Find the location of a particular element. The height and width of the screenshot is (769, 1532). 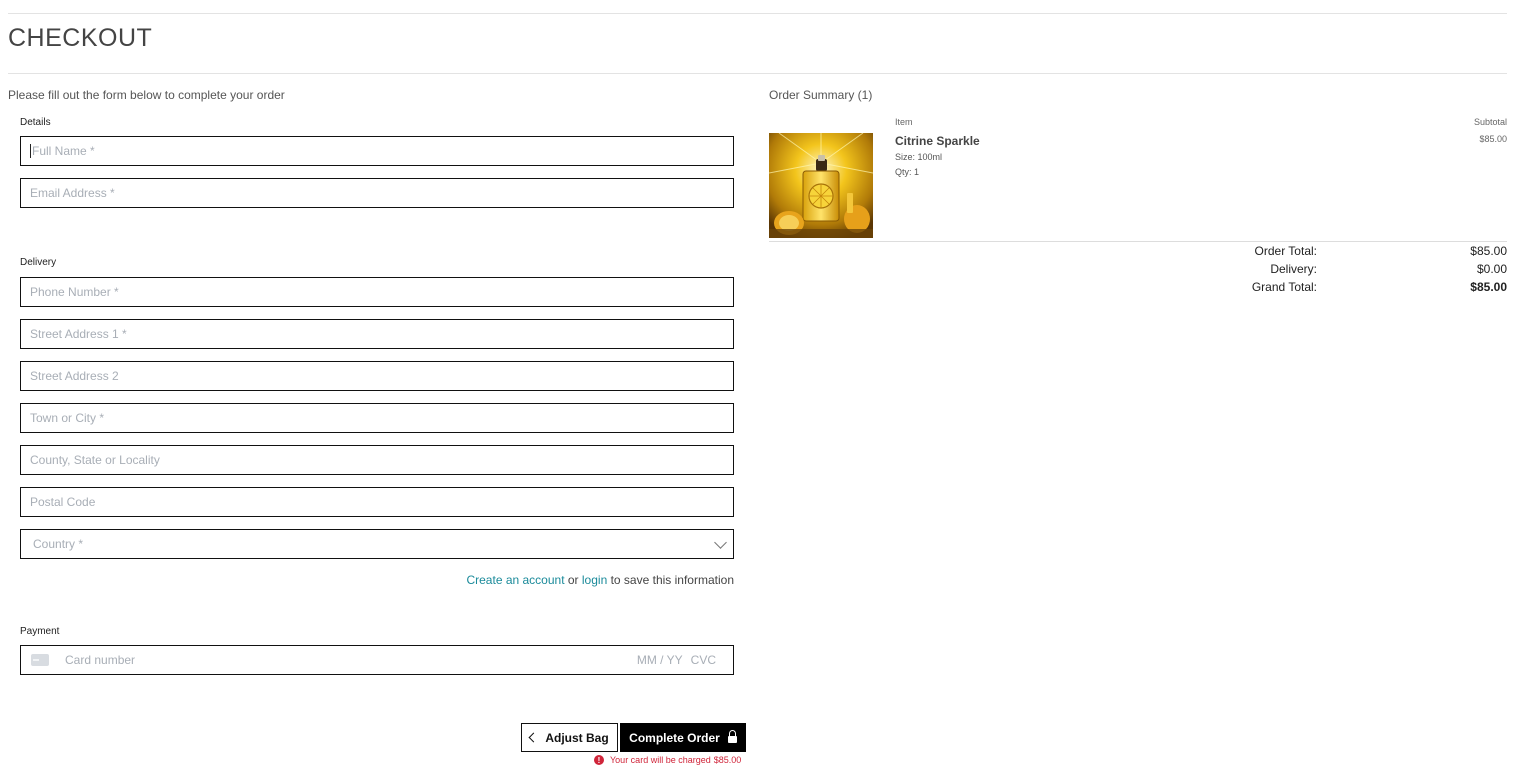

town-input is located at coordinates (381, 418).